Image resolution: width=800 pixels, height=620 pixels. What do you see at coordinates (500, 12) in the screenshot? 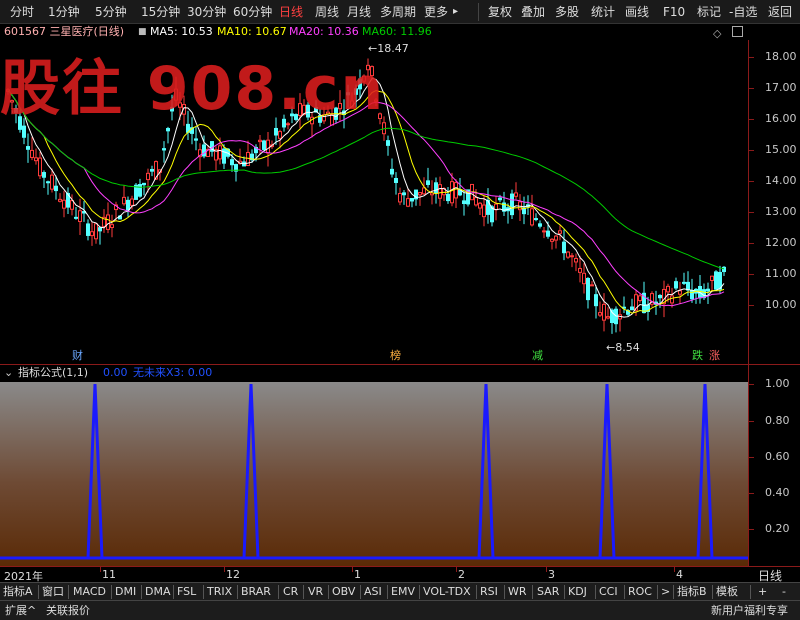
I see `adjust-button: 复权` at bounding box center [500, 12].